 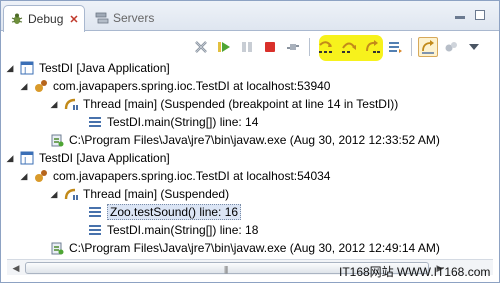 I want to click on suspend-button, so click(x=247, y=47).